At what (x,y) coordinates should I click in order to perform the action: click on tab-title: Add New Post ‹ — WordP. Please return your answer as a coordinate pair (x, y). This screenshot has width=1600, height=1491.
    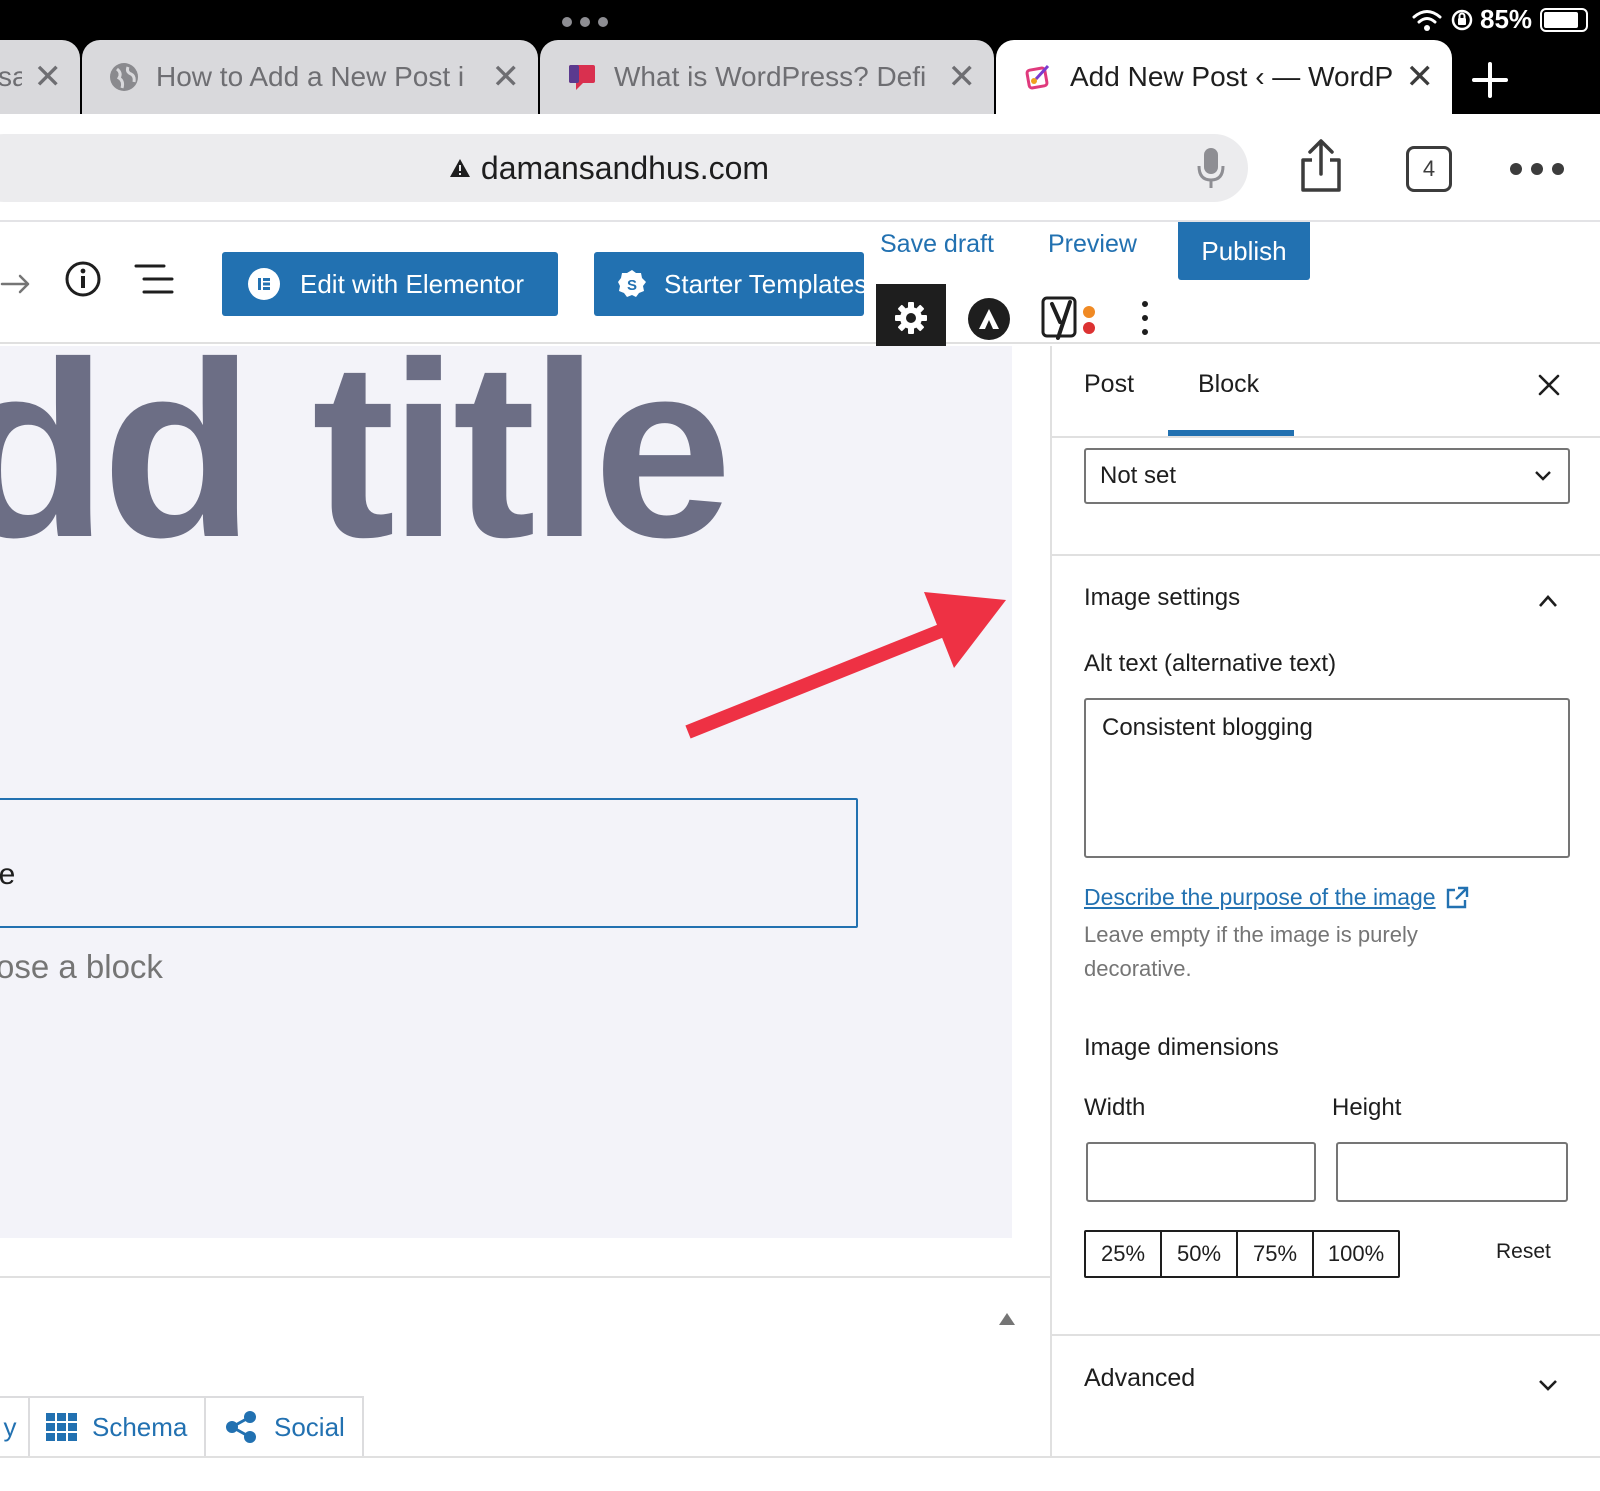
    Looking at the image, I should click on (1232, 76).